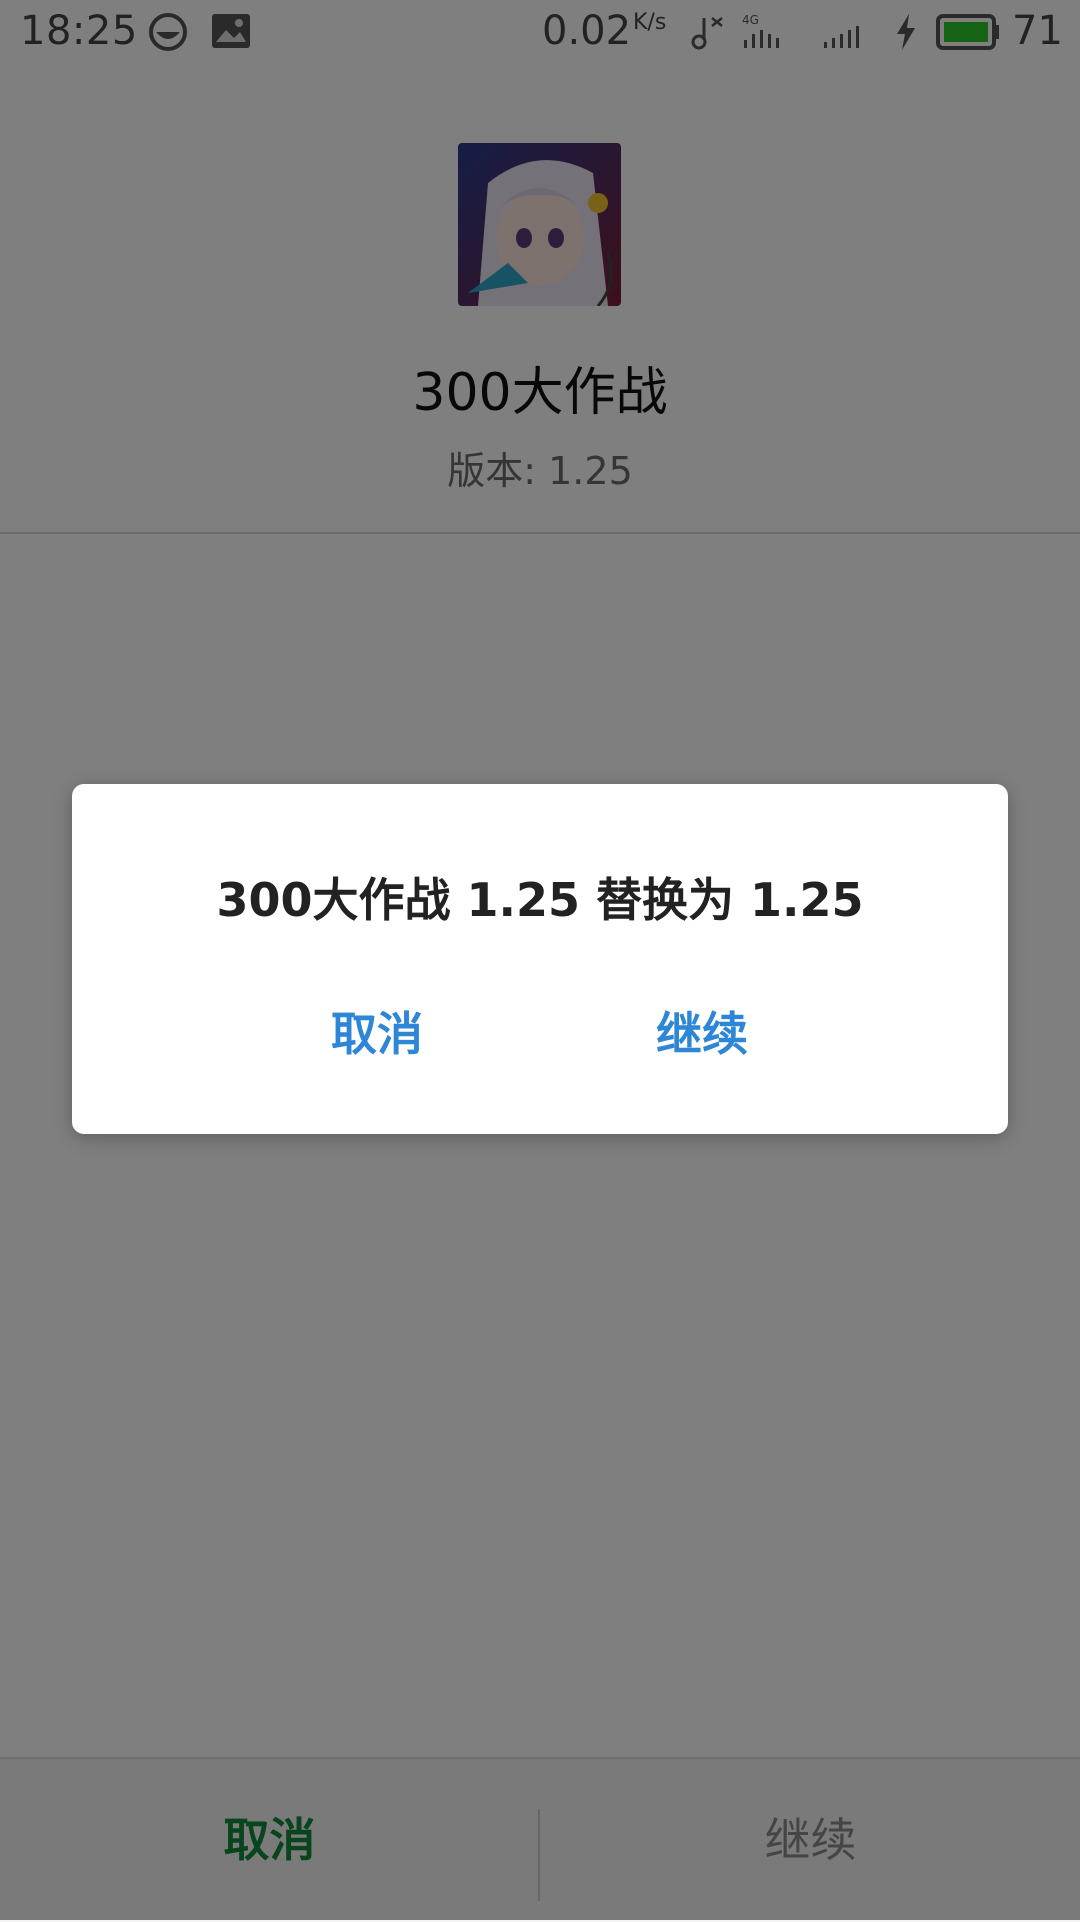 The height and width of the screenshot is (1922, 1080). What do you see at coordinates (540, 900) in the screenshot?
I see `dialog-message: 300大作战 1.25 替换为 1.25` at bounding box center [540, 900].